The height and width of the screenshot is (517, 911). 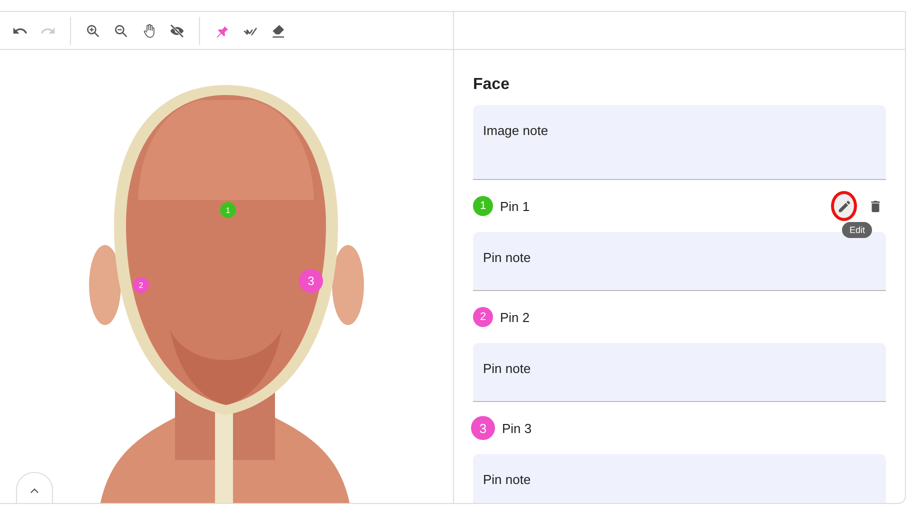 I want to click on pin-label: Pin 2, so click(x=515, y=317).